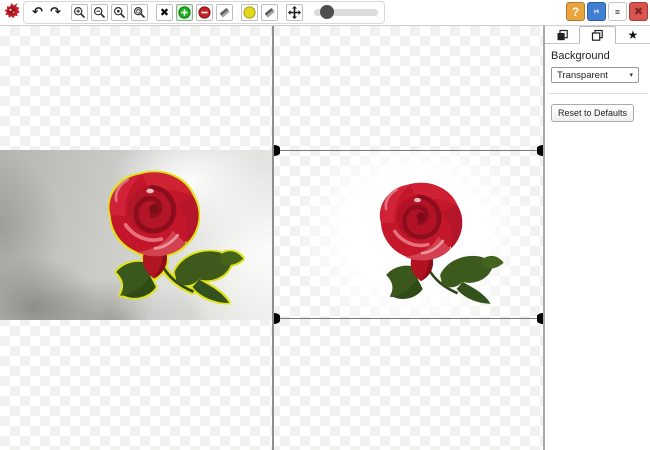 The image size is (650, 450). I want to click on chevron-down-icon: ▾, so click(631, 75).